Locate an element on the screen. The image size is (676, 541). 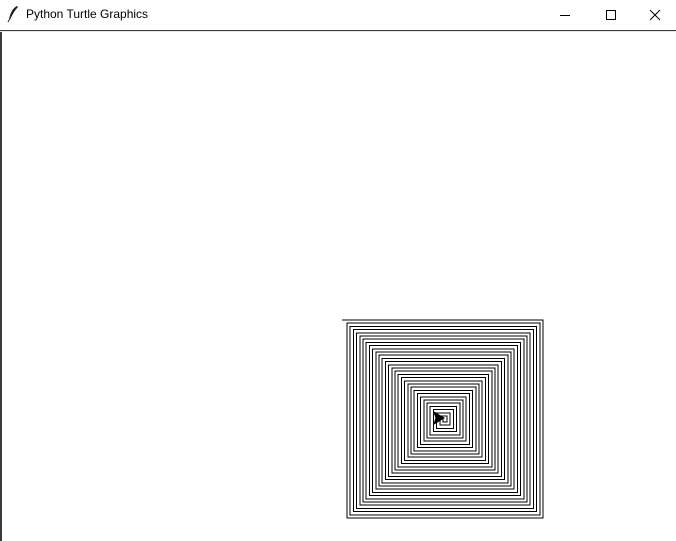
minimize-icon is located at coordinates (565, 15).